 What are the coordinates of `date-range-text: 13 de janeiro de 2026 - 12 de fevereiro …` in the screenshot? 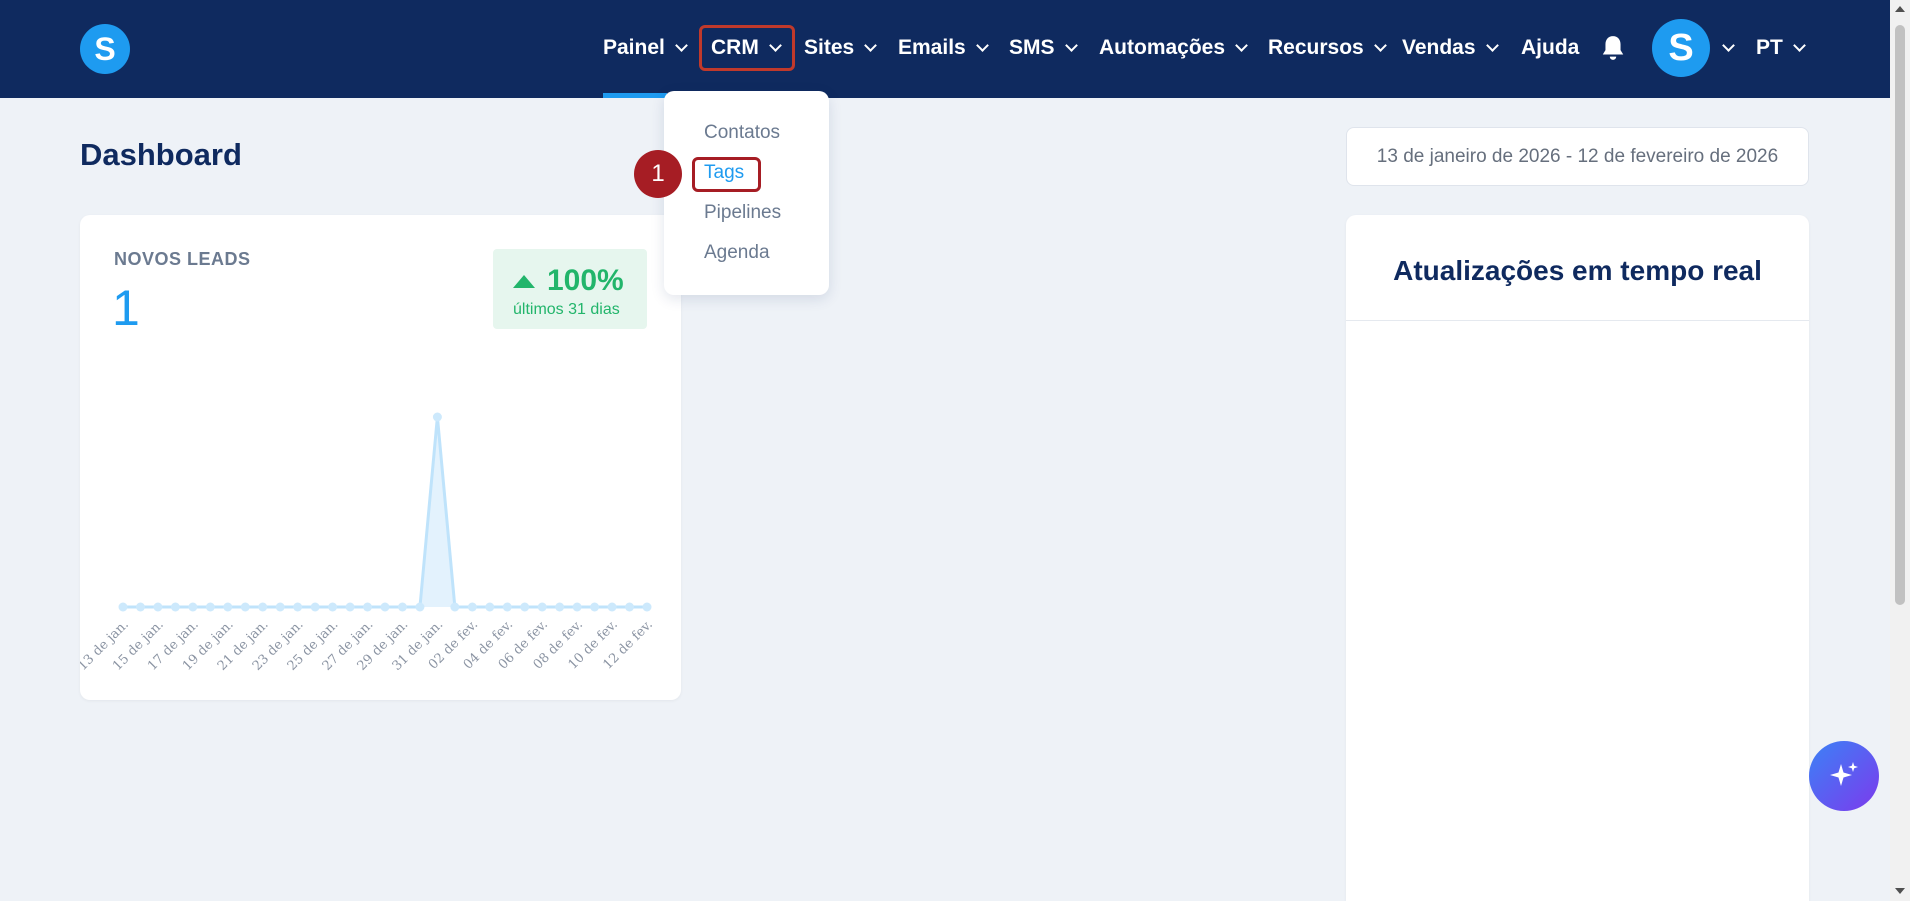 It's located at (1577, 156).